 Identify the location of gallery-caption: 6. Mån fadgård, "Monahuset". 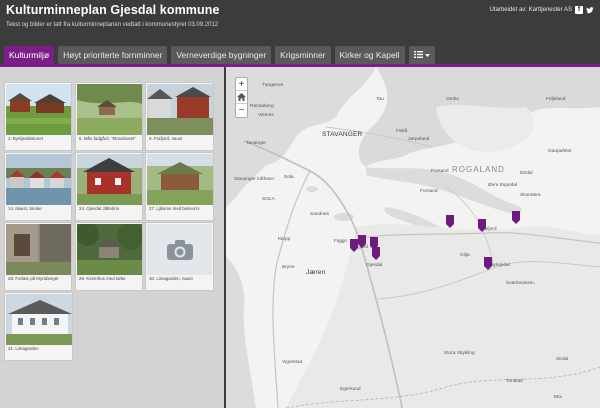
(107, 138).